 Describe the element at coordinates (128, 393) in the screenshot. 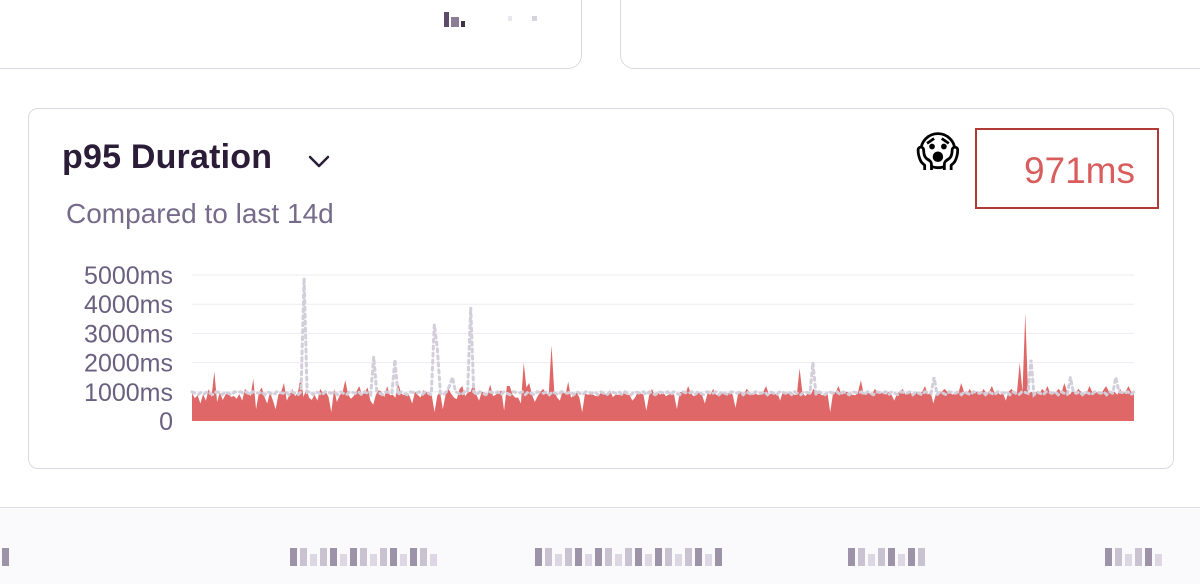

I see `y-tick-label: 1000ms` at that location.